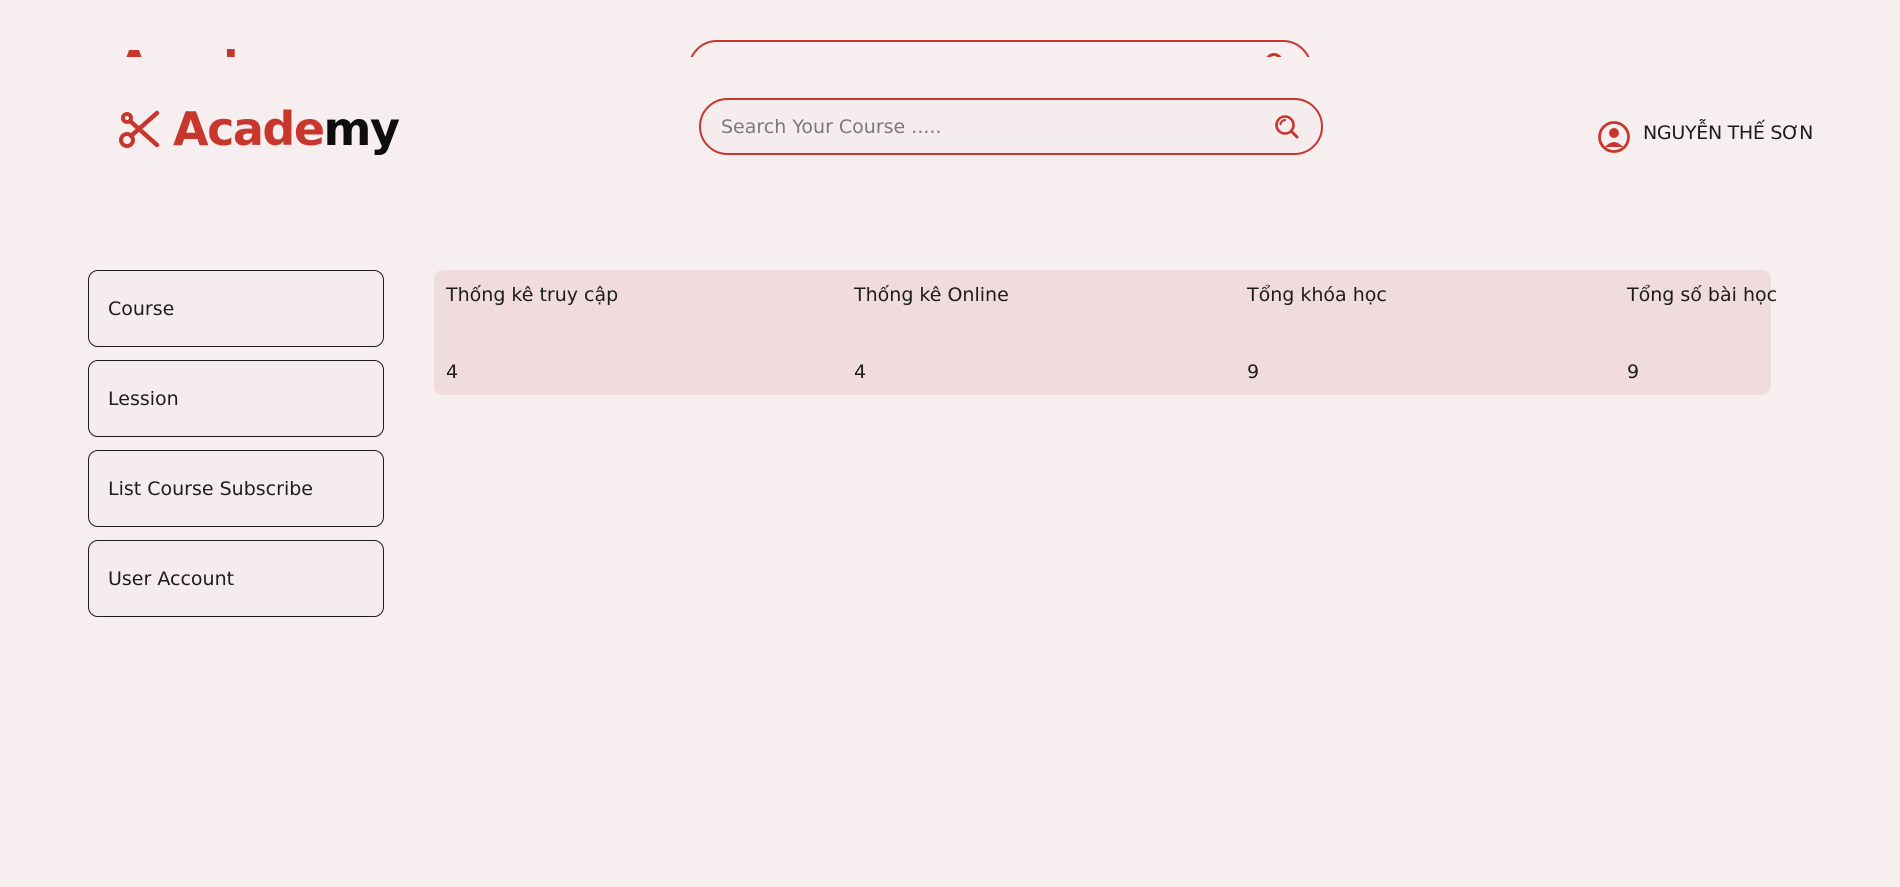  What do you see at coordinates (950, 28) in the screenshot?
I see `ghost-header: Academy` at bounding box center [950, 28].